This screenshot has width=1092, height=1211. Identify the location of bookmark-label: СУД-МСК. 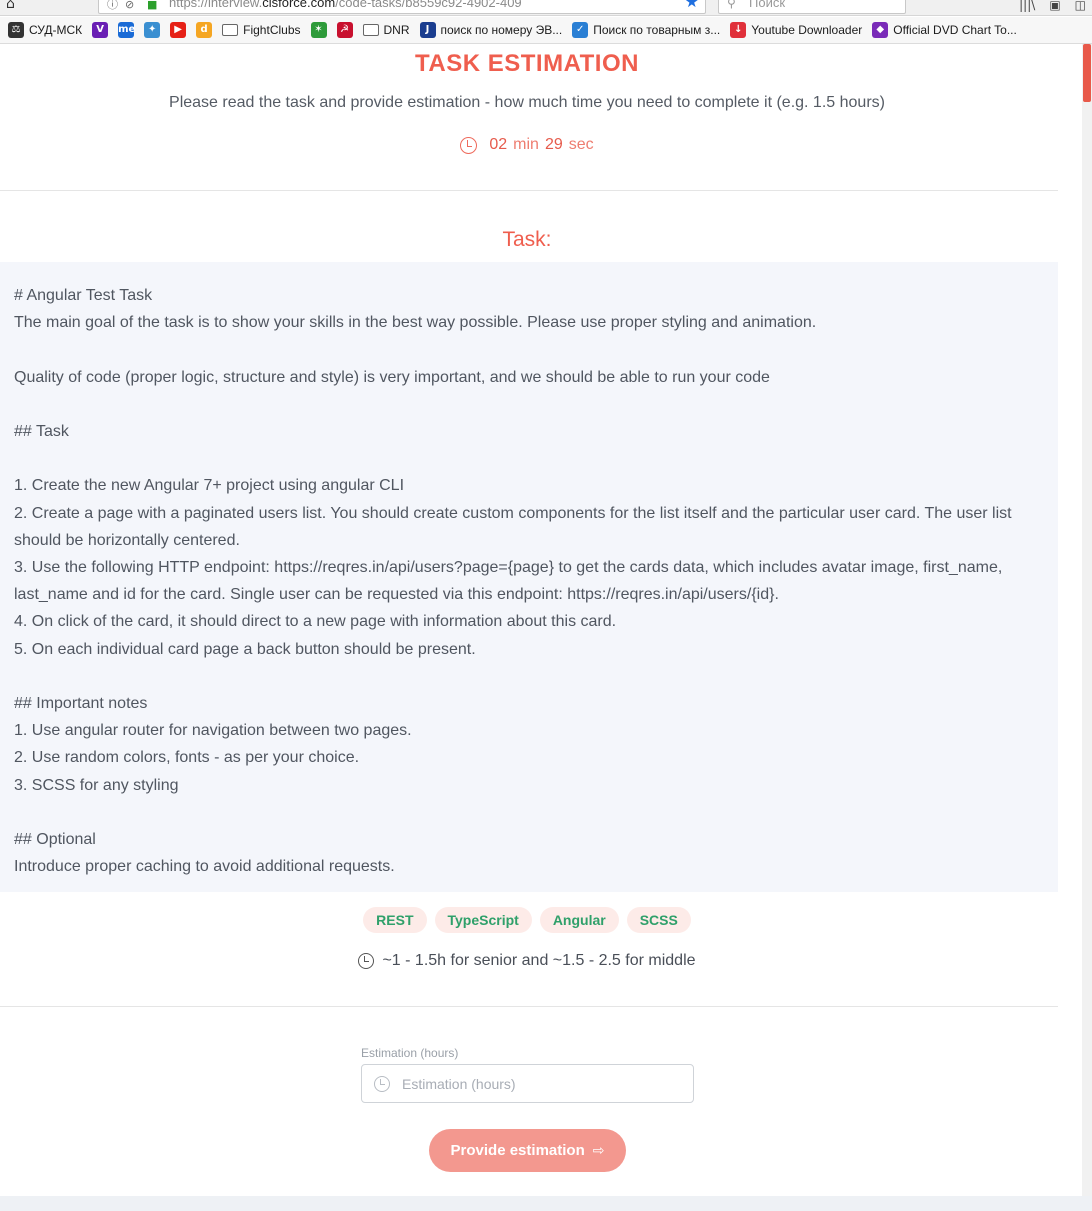
(56, 30).